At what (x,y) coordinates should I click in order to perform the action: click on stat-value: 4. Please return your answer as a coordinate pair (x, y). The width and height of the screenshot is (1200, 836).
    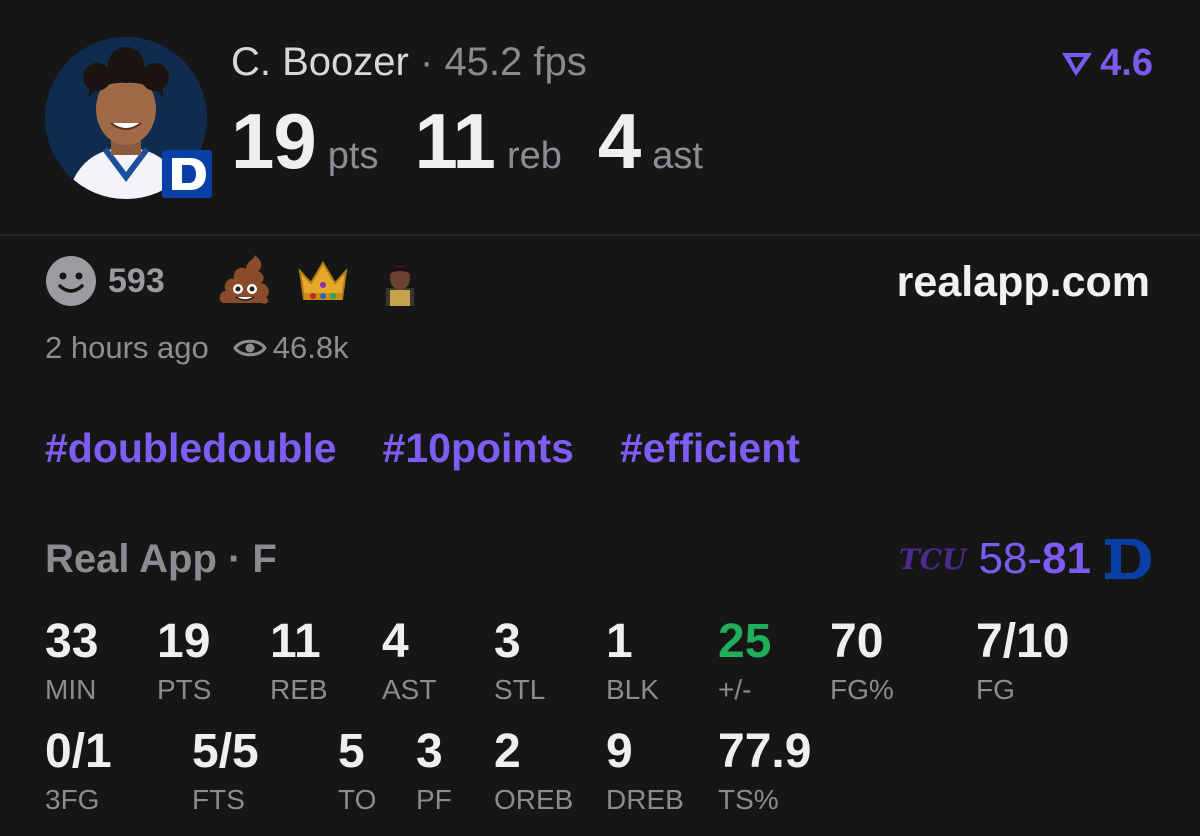
    Looking at the image, I should click on (395, 641).